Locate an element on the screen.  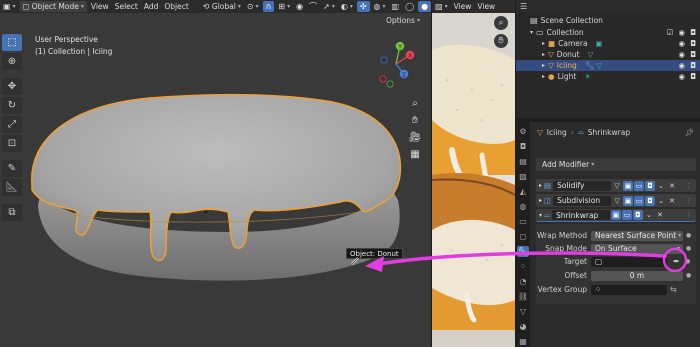
outliner-row-iciing: ▸ ▽ Iciing 🔧︎ ▽ ◉ ◘ is located at coordinates (608, 65).